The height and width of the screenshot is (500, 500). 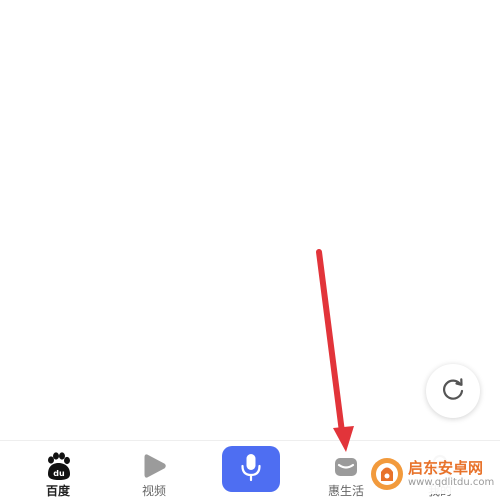 What do you see at coordinates (345, 491) in the screenshot?
I see `tab-label: 惠生活` at bounding box center [345, 491].